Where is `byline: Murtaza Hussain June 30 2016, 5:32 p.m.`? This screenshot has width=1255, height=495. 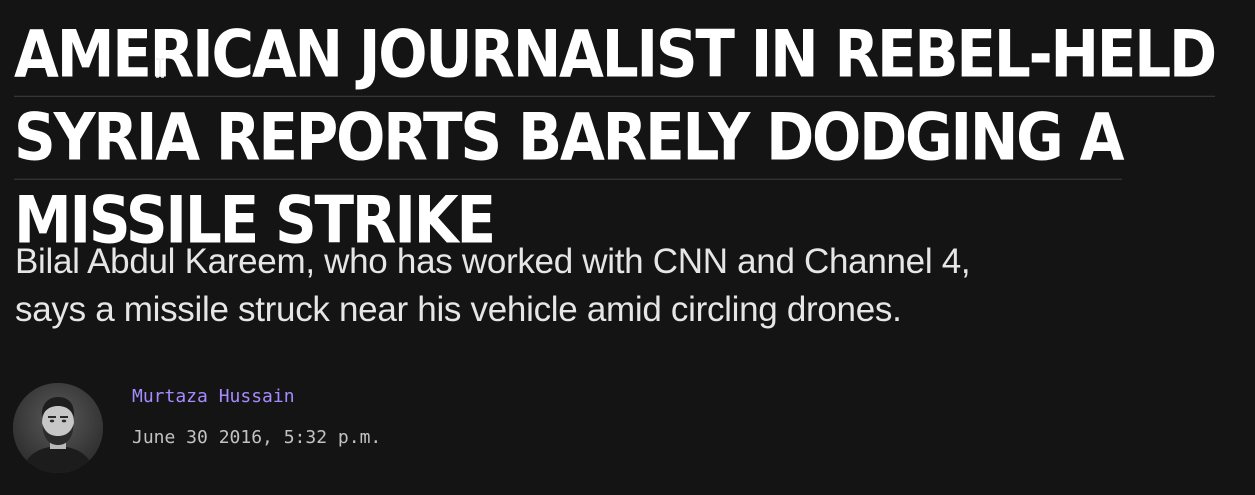 byline: Murtaza Hussain June 30 2016, 5:32 p.m. is located at coordinates (313, 429).